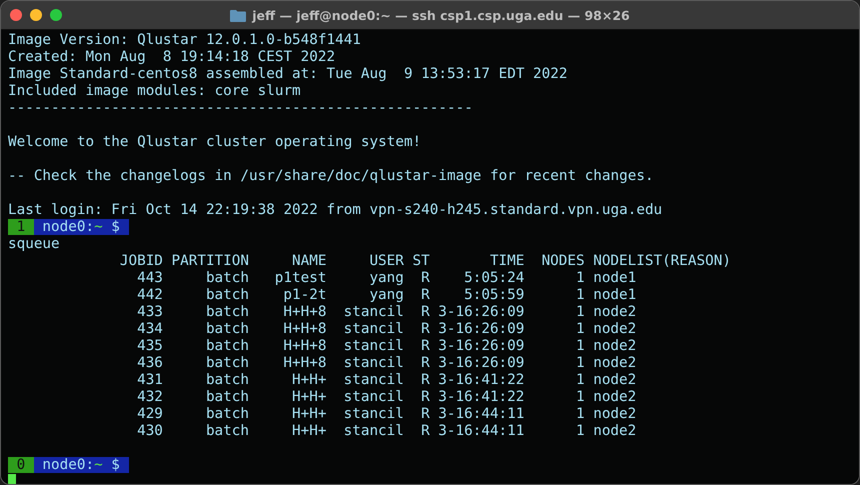  What do you see at coordinates (493, 278) in the screenshot?
I see `table-cell-text: 5:05:24` at bounding box center [493, 278].